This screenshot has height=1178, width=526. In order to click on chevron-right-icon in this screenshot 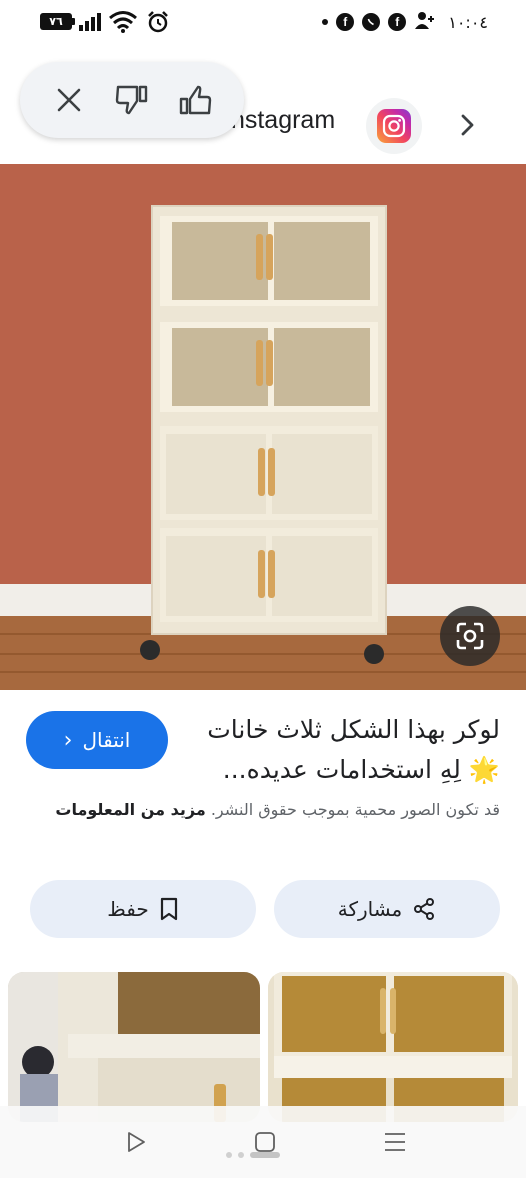, I will do `click(467, 125)`.